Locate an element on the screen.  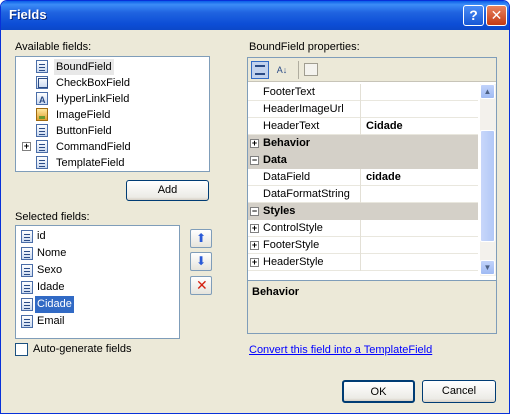
checkbox-field-icon is located at coordinates (42, 82).